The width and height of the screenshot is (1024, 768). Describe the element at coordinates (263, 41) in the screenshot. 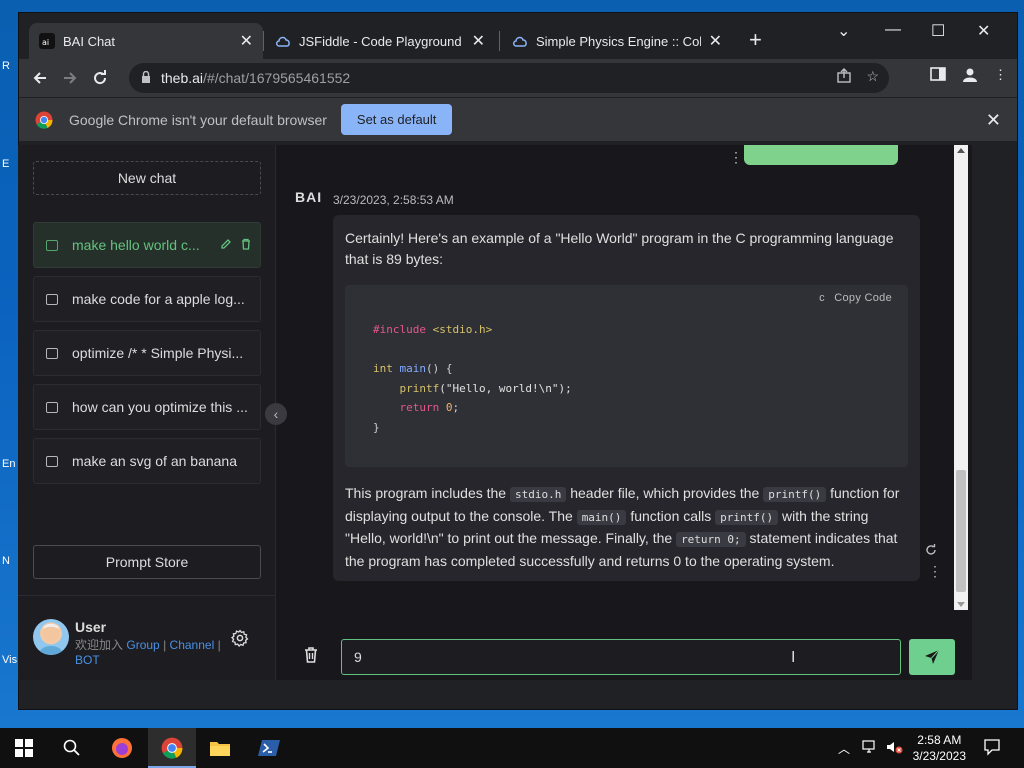

I see `tab-separator` at that location.